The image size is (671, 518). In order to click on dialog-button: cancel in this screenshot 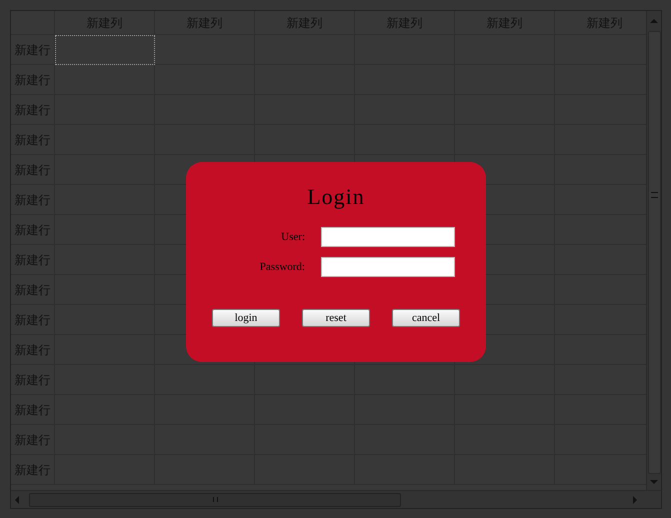, I will do `click(426, 318)`.